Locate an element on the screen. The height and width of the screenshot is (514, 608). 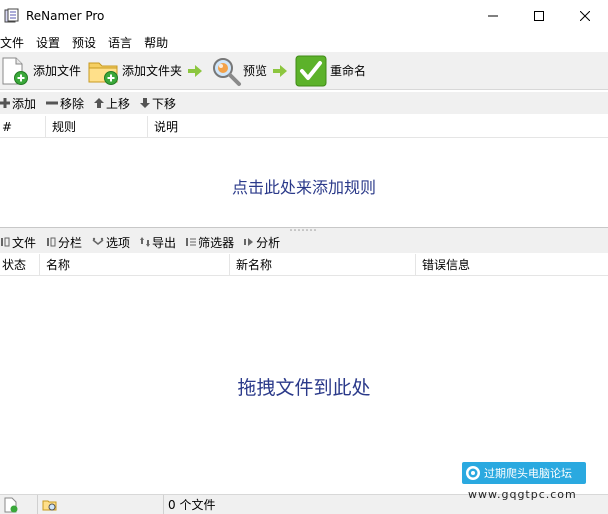
add-rule-label: 添加 is located at coordinates (24, 103).